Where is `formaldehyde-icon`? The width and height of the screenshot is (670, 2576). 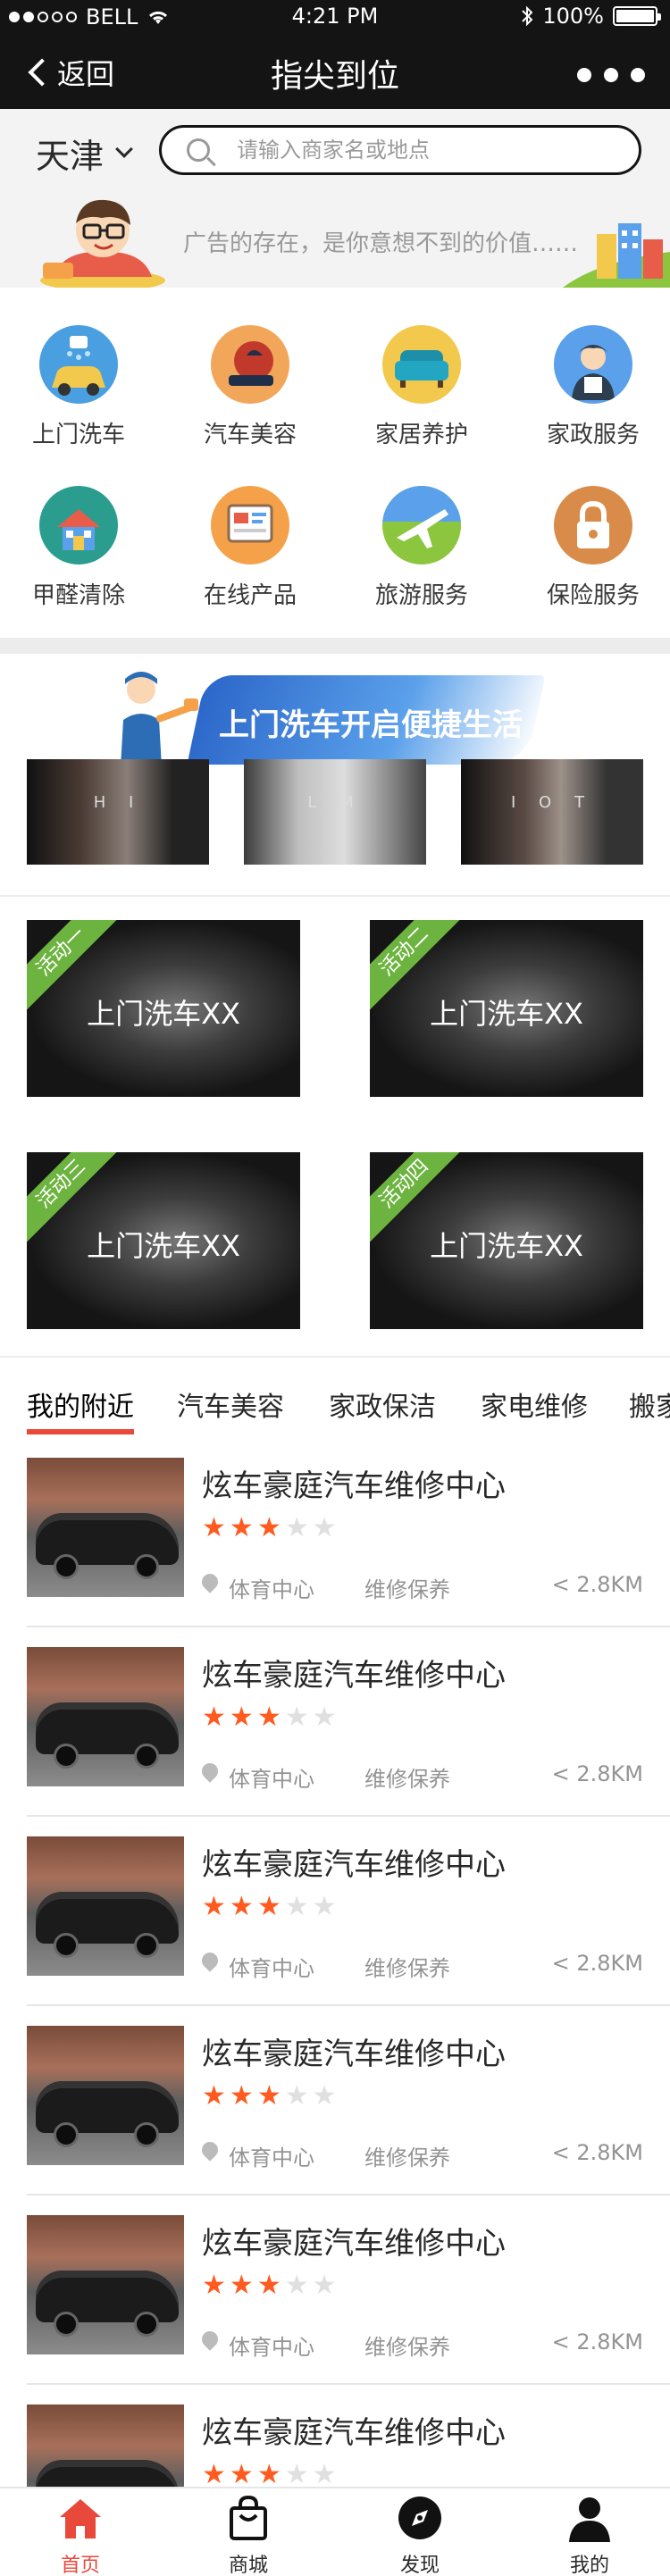
formaldehyde-icon is located at coordinates (78, 526).